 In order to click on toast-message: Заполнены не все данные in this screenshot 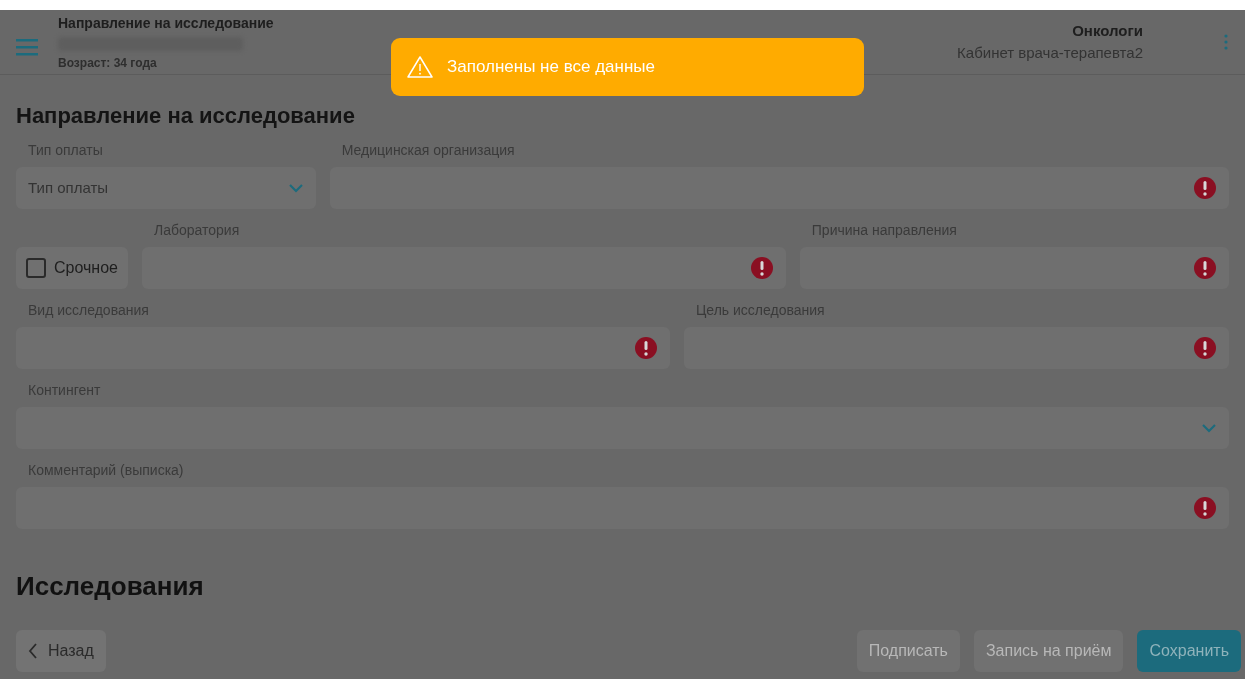, I will do `click(551, 67)`.